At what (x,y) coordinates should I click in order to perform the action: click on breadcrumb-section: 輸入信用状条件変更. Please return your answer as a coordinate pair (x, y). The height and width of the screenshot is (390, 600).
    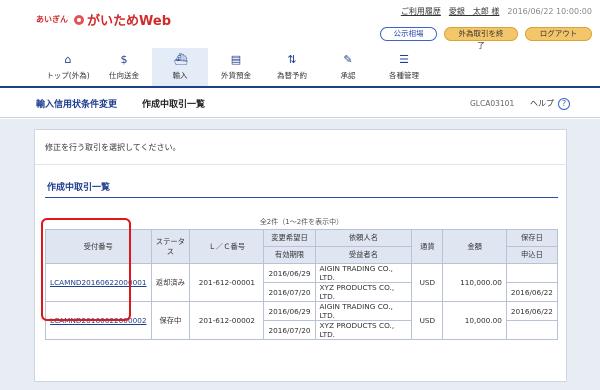
    Looking at the image, I should click on (77, 105).